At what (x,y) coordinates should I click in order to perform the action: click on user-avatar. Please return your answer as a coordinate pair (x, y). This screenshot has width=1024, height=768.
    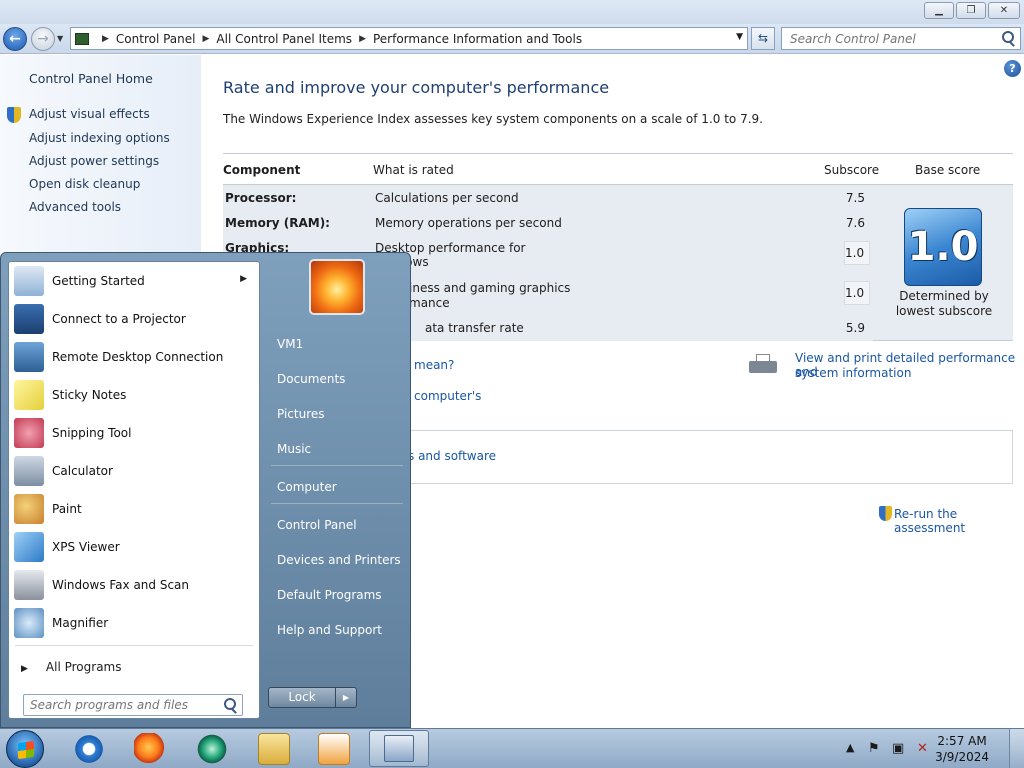
    Looking at the image, I should click on (337, 287).